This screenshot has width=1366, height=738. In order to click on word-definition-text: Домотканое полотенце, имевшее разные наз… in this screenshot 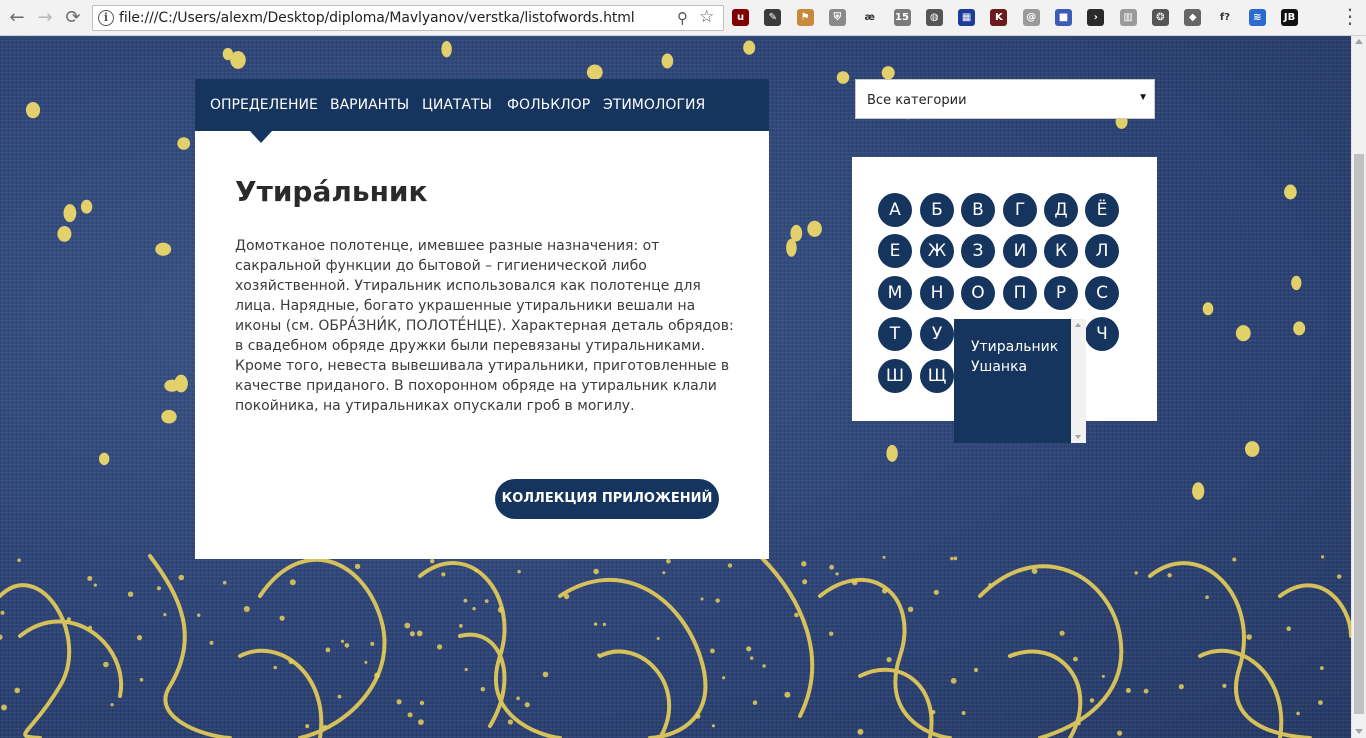, I will do `click(484, 326)`.